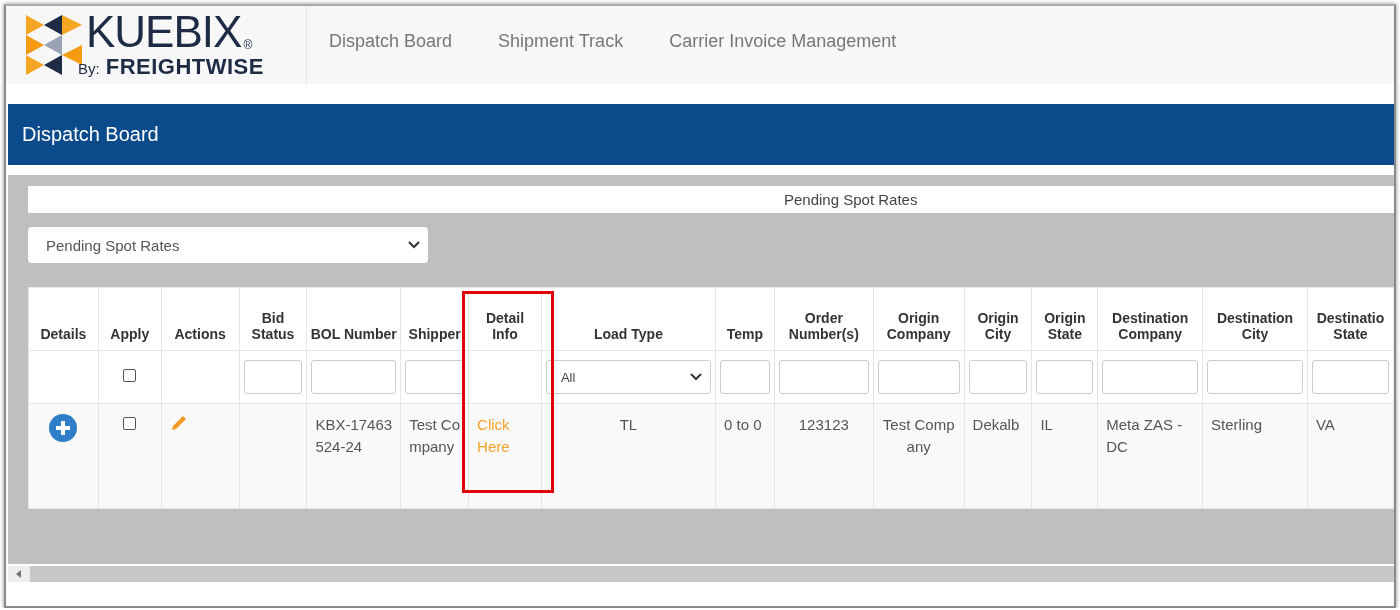 The image size is (1400, 610). Describe the element at coordinates (200, 334) in the screenshot. I see `column-header: Actions` at that location.